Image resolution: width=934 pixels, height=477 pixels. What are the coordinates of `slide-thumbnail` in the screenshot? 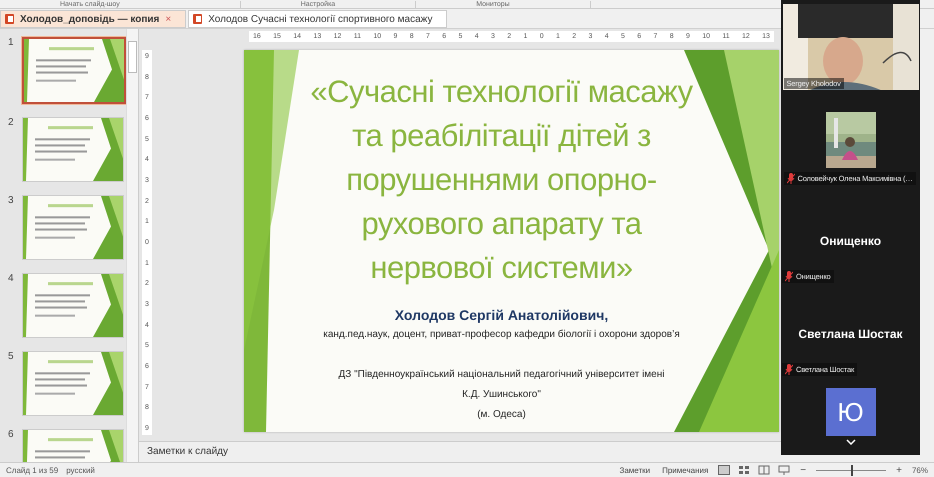 It's located at (74, 70).